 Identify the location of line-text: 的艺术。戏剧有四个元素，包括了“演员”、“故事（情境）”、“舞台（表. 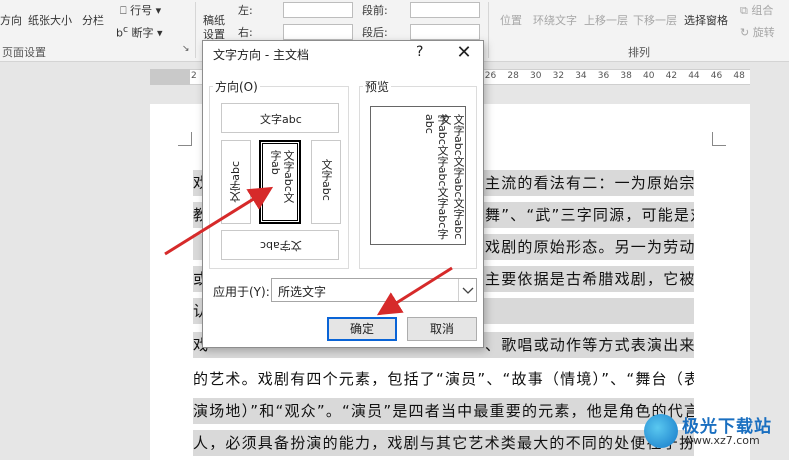
(443, 379).